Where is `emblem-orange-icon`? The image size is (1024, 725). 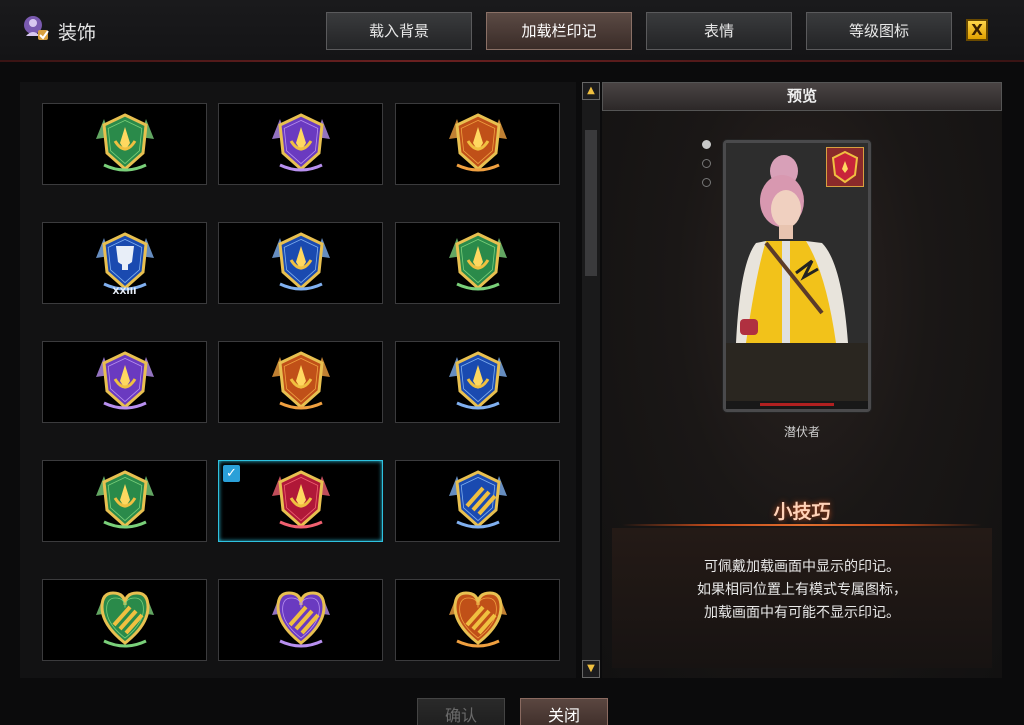 emblem-orange-icon is located at coordinates (477, 142).